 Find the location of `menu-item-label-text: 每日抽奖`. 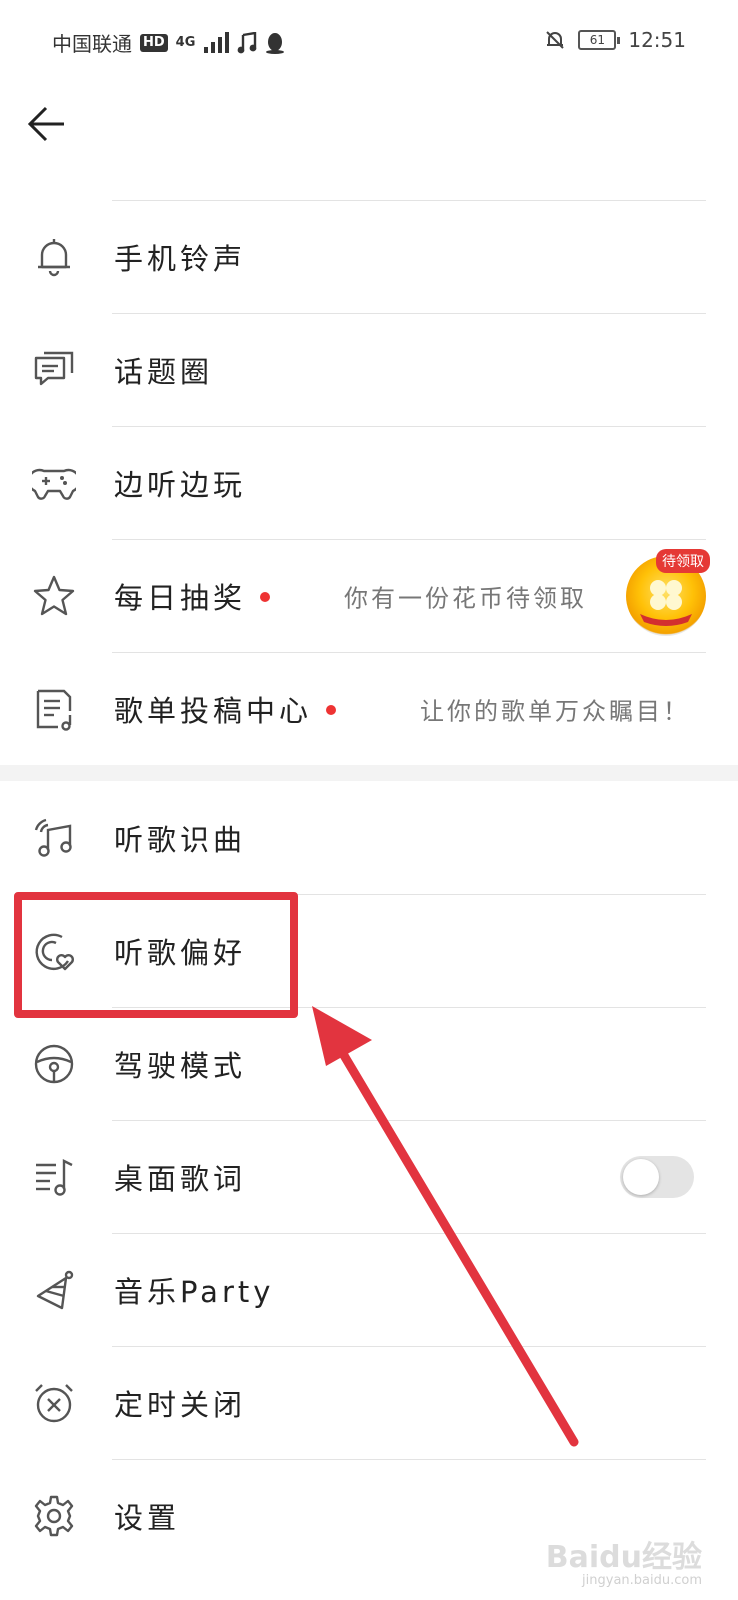

menu-item-label-text: 每日抽奖 is located at coordinates (180, 597).